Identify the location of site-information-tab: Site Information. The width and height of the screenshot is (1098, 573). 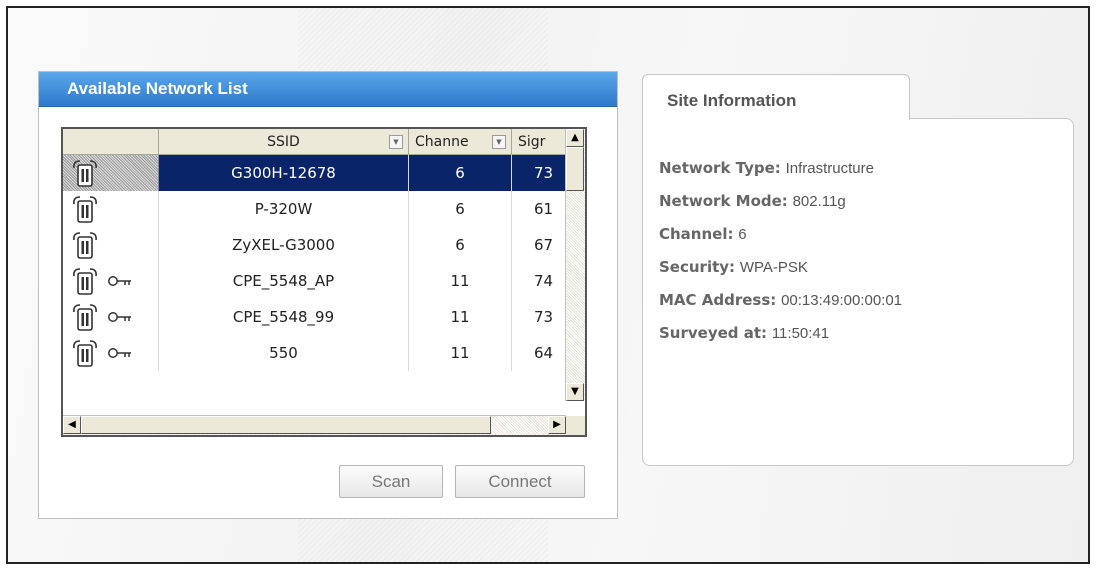
(776, 97).